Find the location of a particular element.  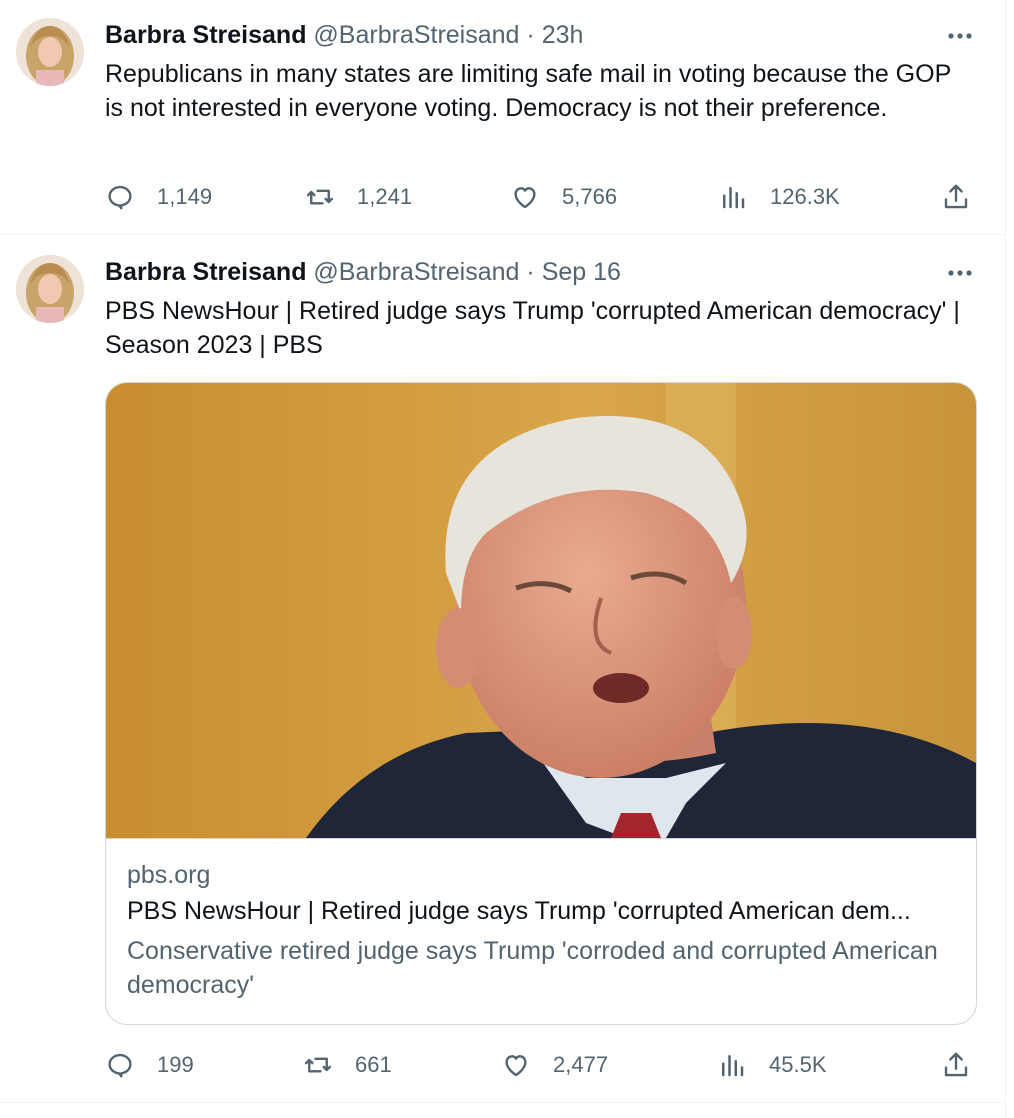

views-button: 126.3K is located at coordinates (779, 197).